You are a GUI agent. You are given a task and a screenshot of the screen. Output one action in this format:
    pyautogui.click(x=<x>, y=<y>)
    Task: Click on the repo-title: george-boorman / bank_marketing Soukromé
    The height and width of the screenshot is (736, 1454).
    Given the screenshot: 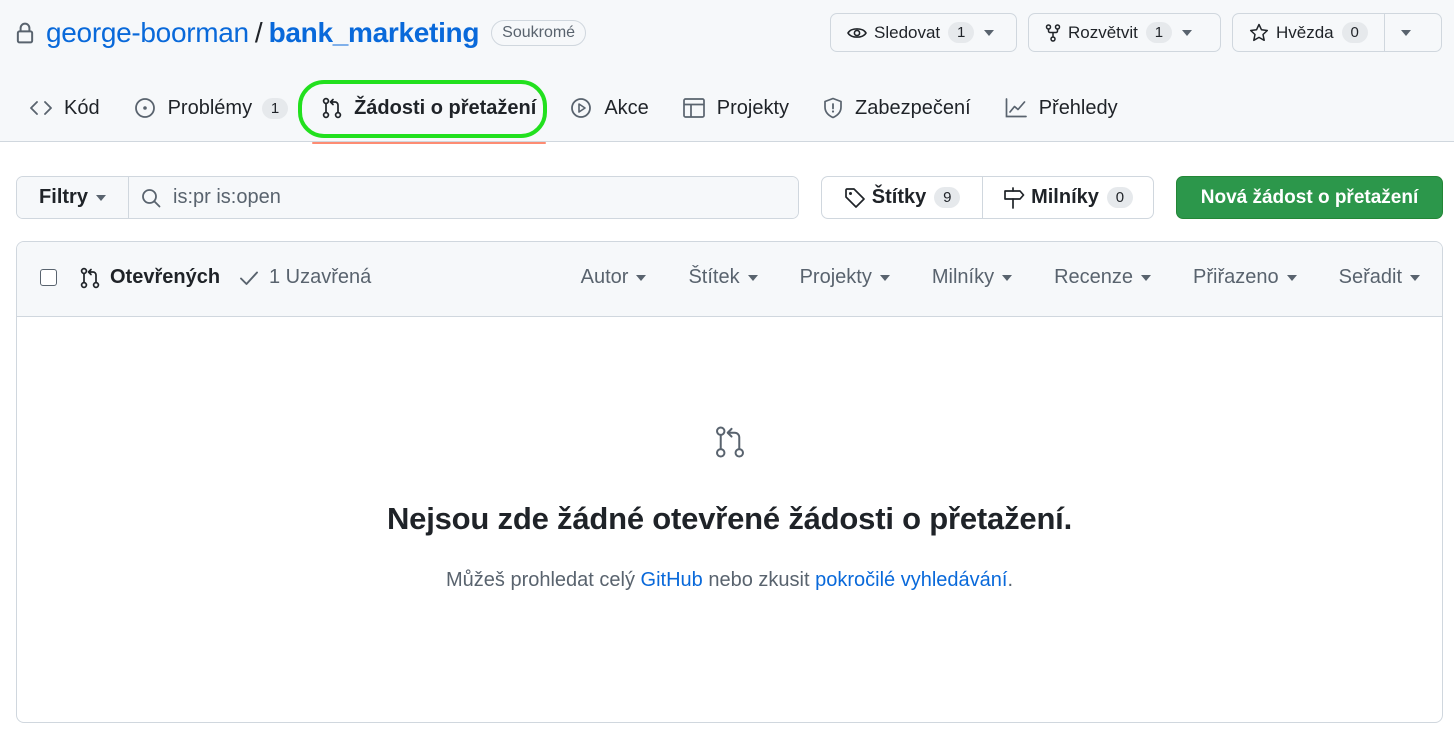 What is the action you would take?
    pyautogui.click(x=301, y=33)
    